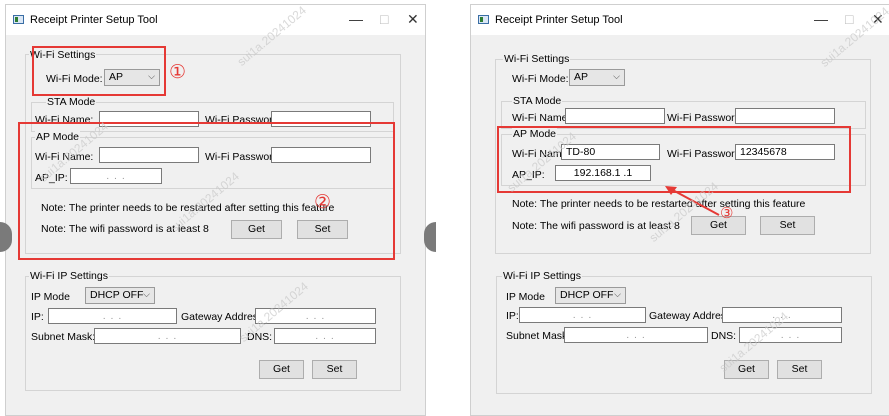 Image resolution: width=889 pixels, height=416 pixels. What do you see at coordinates (325, 336) in the screenshot?
I see `dns-input: . . .` at bounding box center [325, 336].